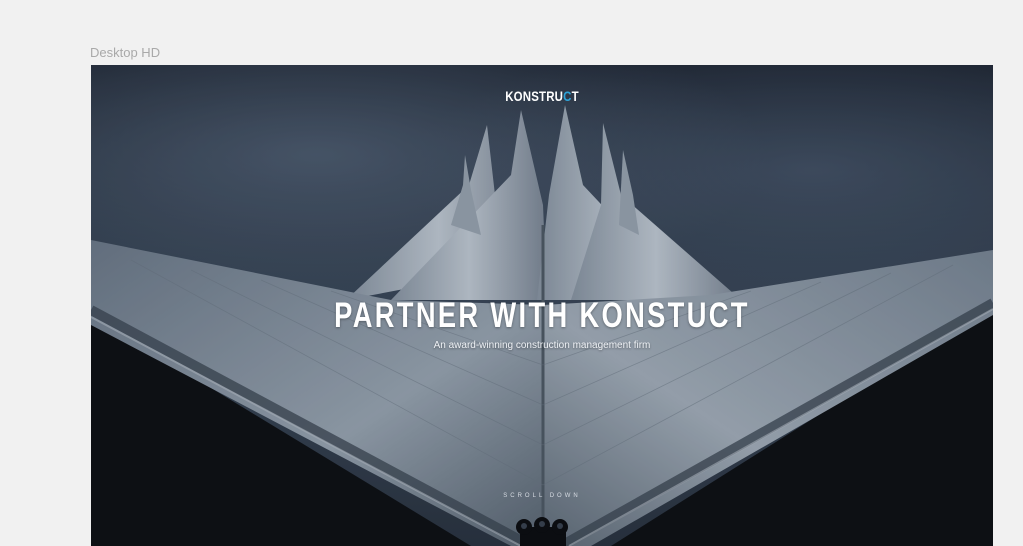  I want to click on logo-text-main: KONSTRU, so click(534, 96).